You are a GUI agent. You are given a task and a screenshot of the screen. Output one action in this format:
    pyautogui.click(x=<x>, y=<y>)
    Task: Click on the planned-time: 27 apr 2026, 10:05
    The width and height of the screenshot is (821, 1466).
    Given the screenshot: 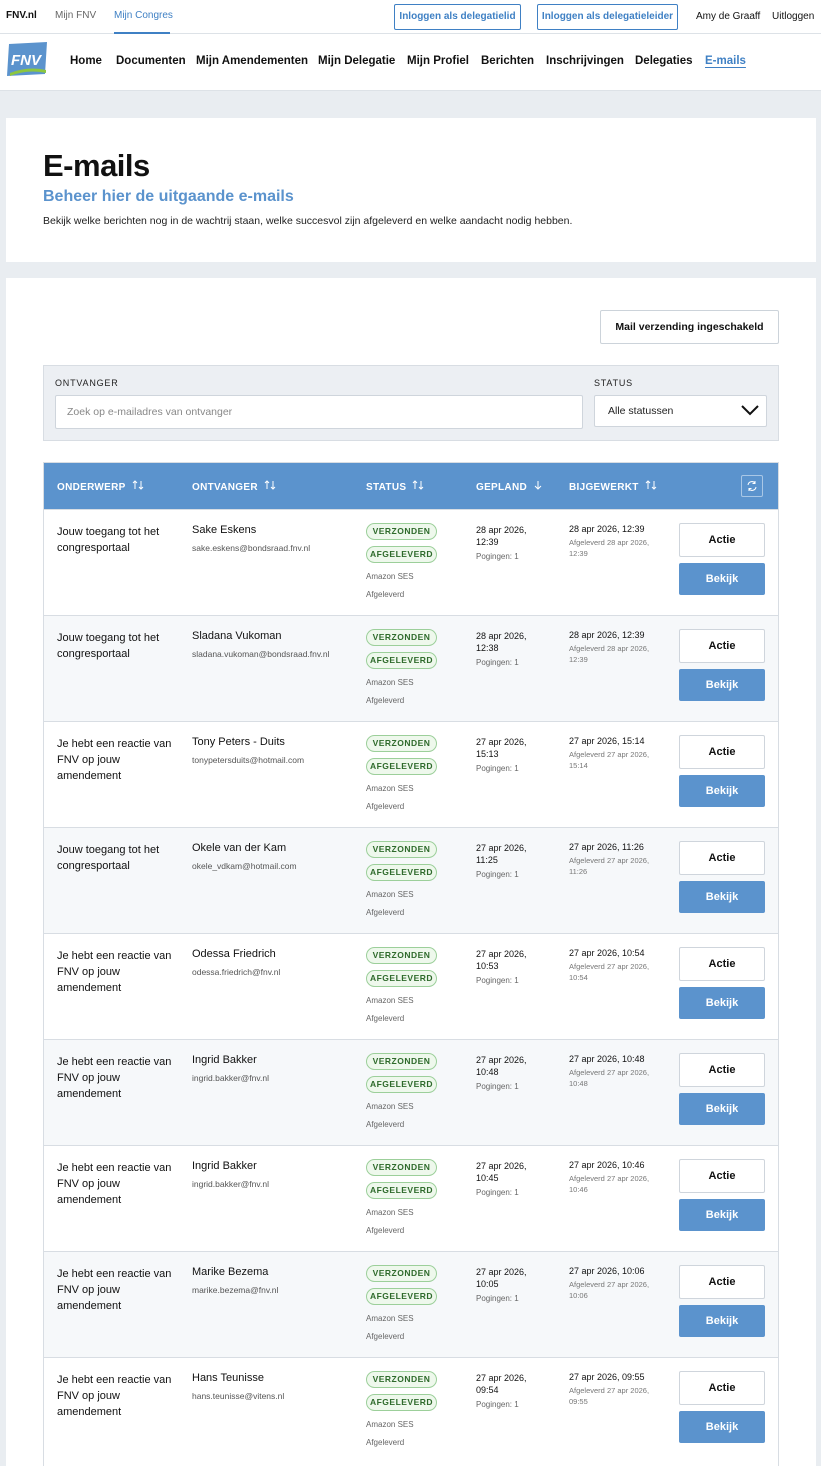 What is the action you would take?
    pyautogui.click(x=501, y=1278)
    